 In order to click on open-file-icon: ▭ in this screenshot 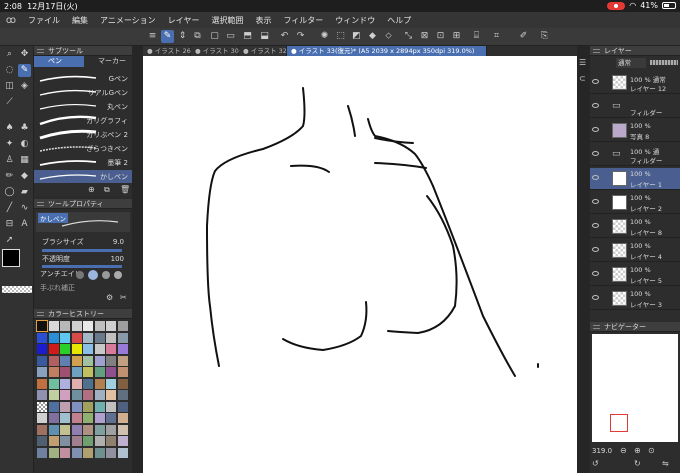, I will do `click(230, 36)`.